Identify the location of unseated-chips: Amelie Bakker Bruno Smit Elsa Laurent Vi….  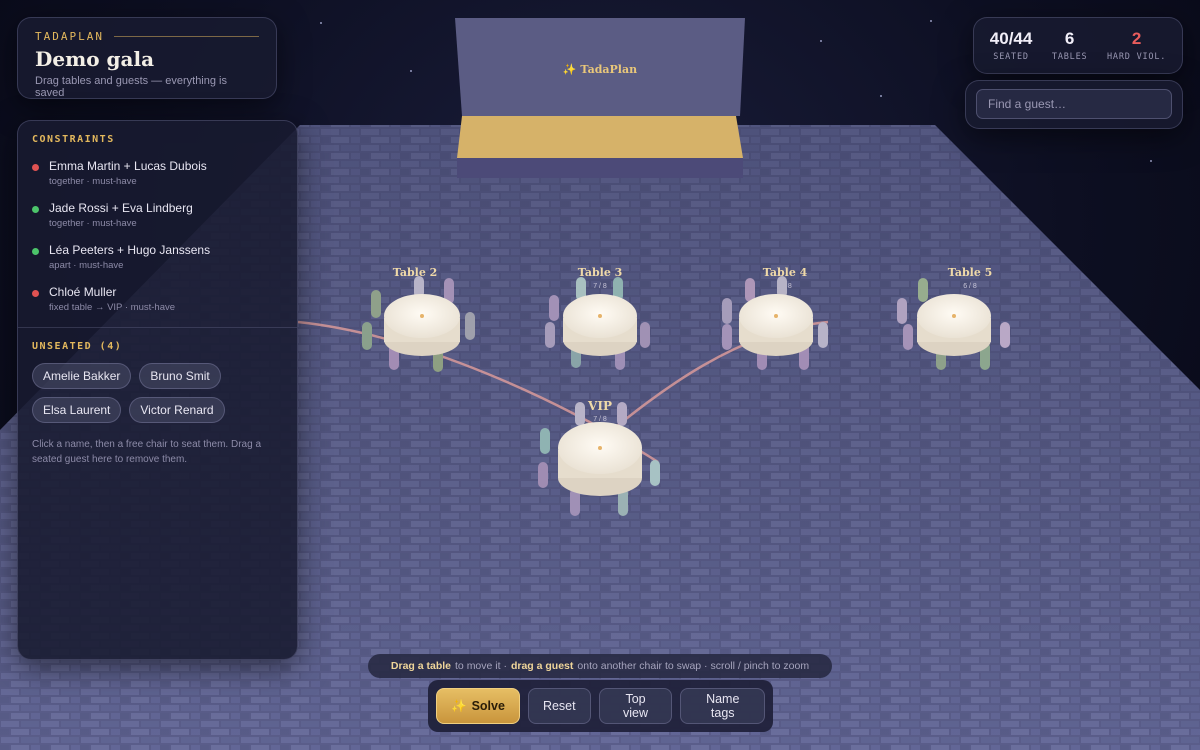
(152, 393).